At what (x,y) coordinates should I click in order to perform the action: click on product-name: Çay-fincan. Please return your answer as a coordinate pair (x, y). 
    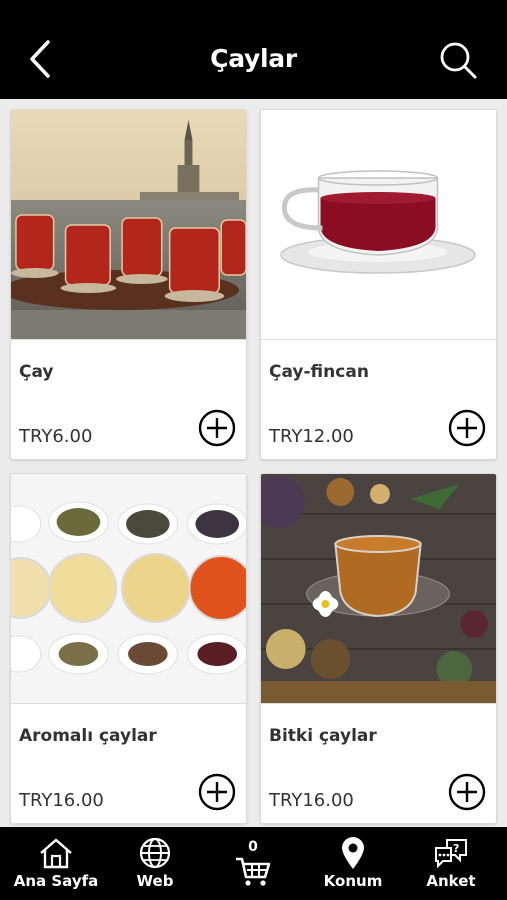
    Looking at the image, I should click on (319, 372).